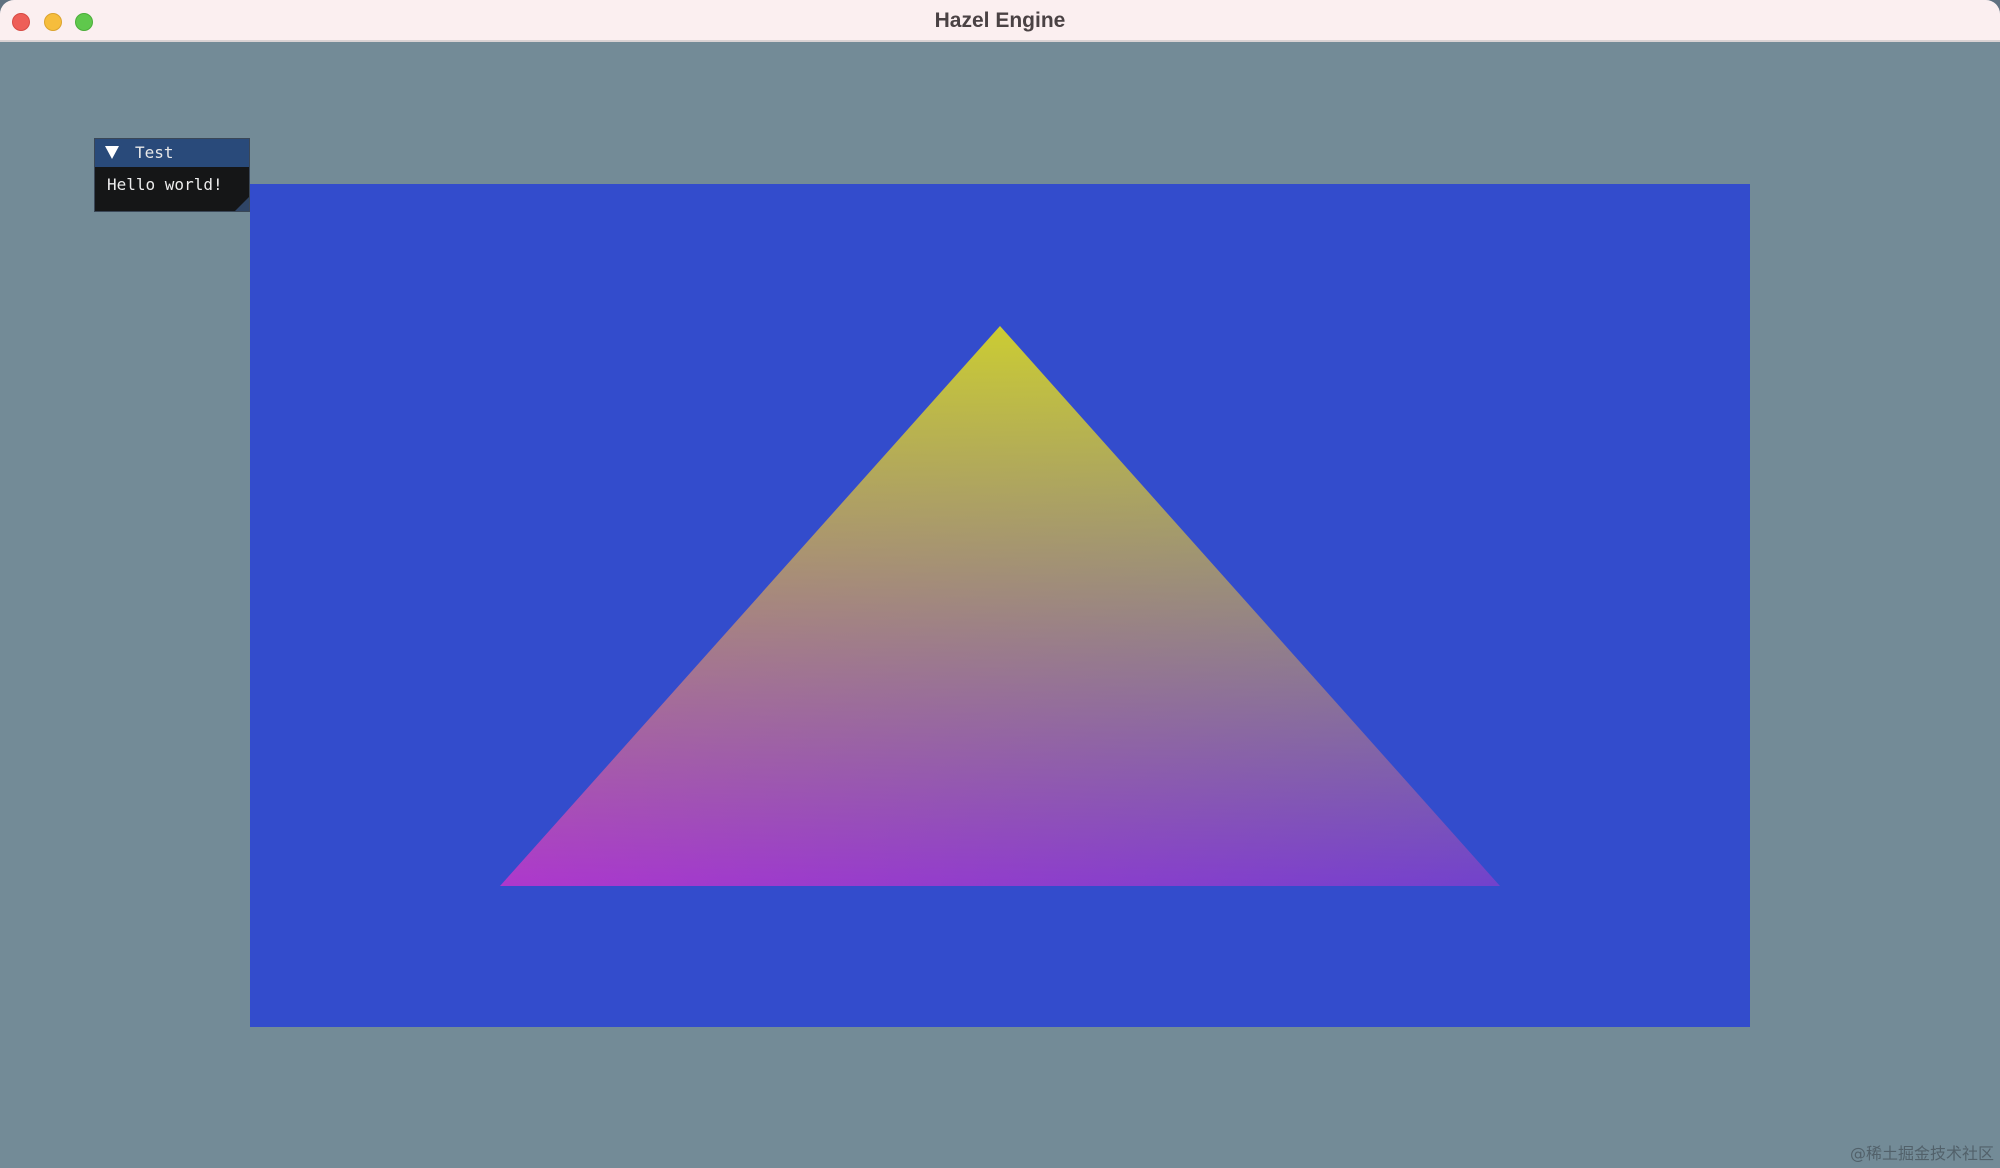 The width and height of the screenshot is (2000, 1168). Describe the element at coordinates (154, 152) in the screenshot. I see `imgui-panel-title: Test` at that location.